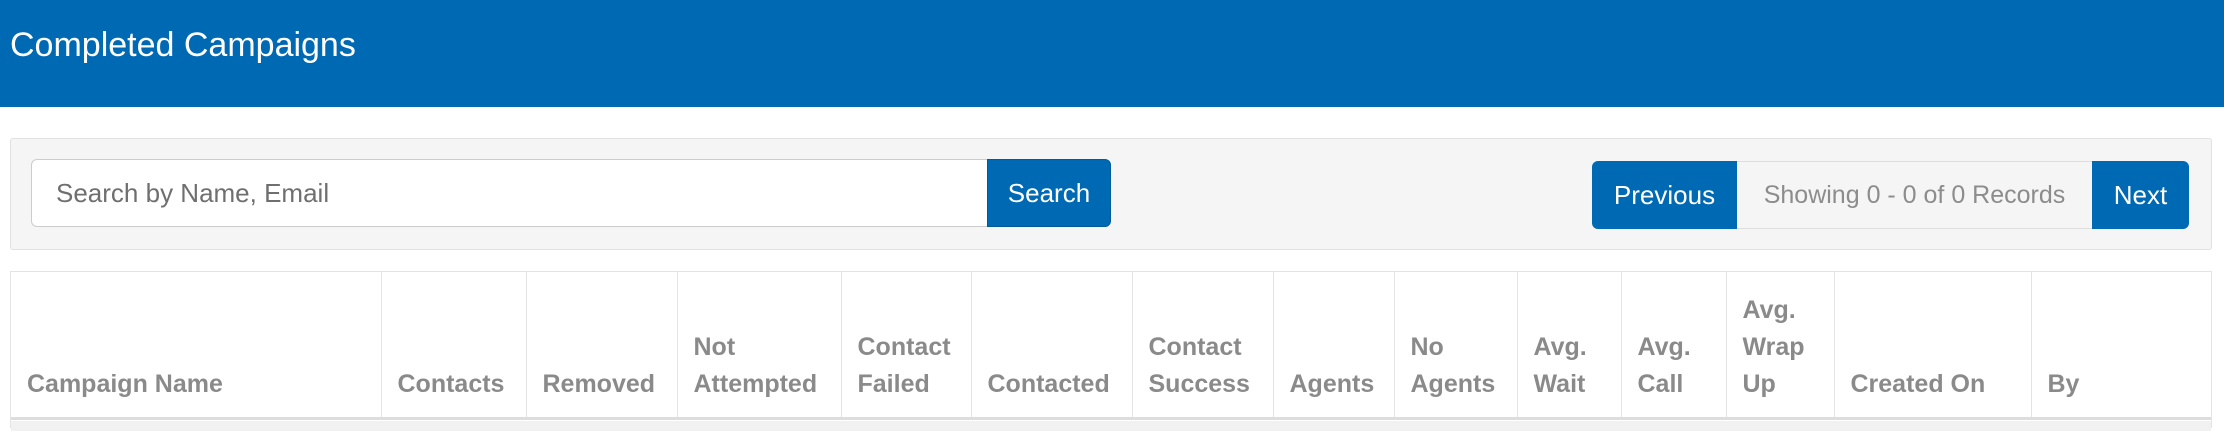 This screenshot has height=431, width=2224. What do you see at coordinates (1049, 193) in the screenshot?
I see `search-button: Search` at bounding box center [1049, 193].